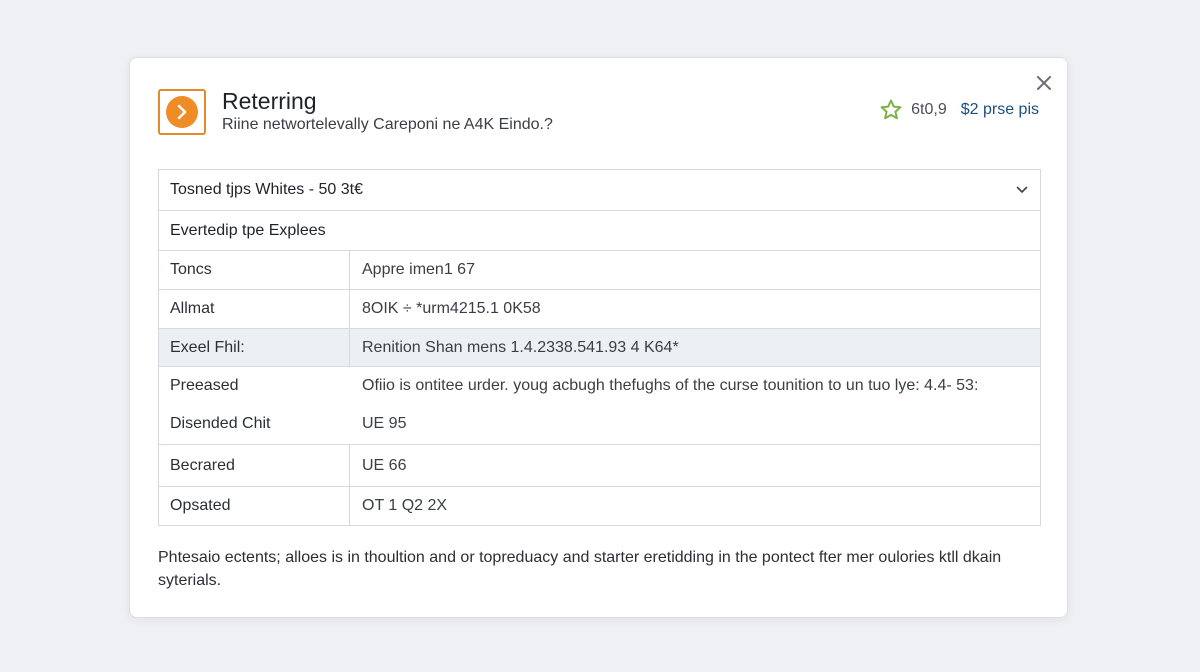  What do you see at coordinates (1044, 83) in the screenshot?
I see `close-icon` at bounding box center [1044, 83].